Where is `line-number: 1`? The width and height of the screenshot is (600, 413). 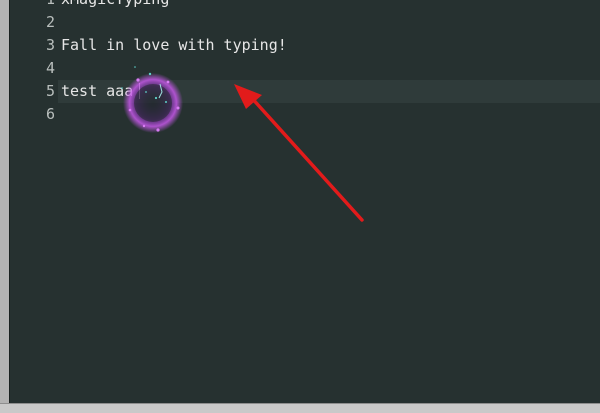
line-number: 1 is located at coordinates (32, 5).